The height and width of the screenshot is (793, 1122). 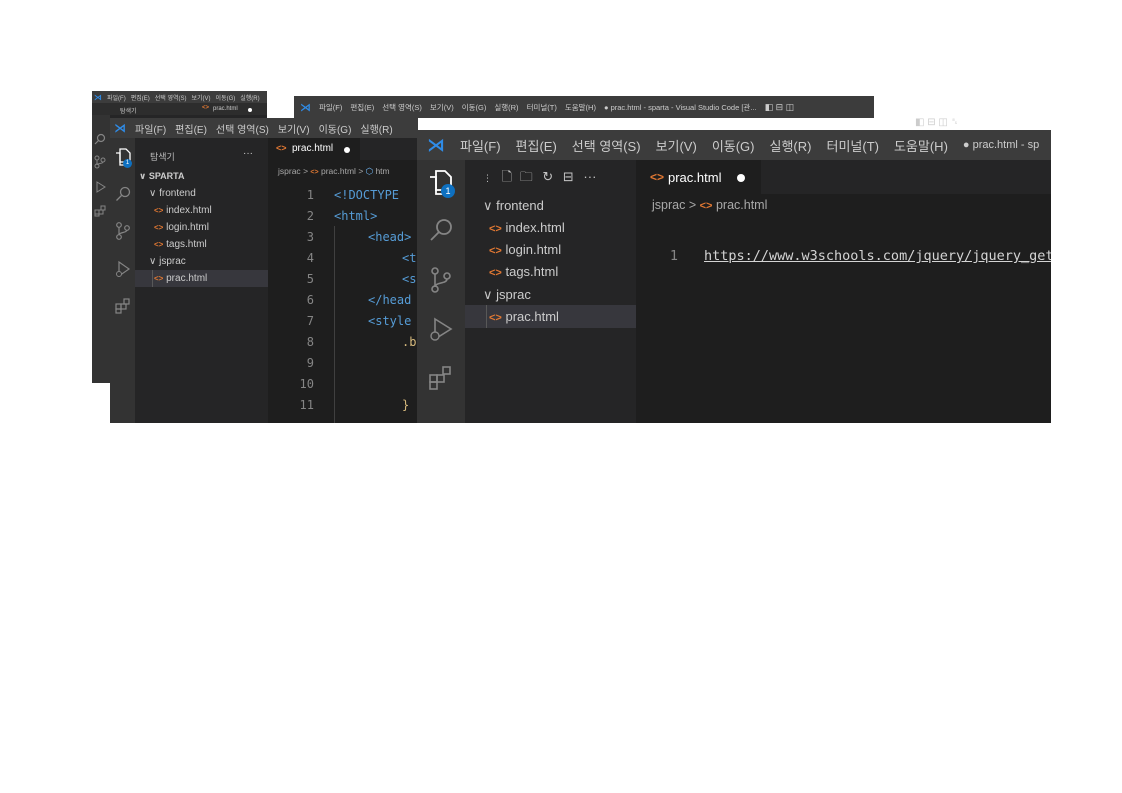 I want to click on element-icon: ⬡, so click(x=369, y=171).